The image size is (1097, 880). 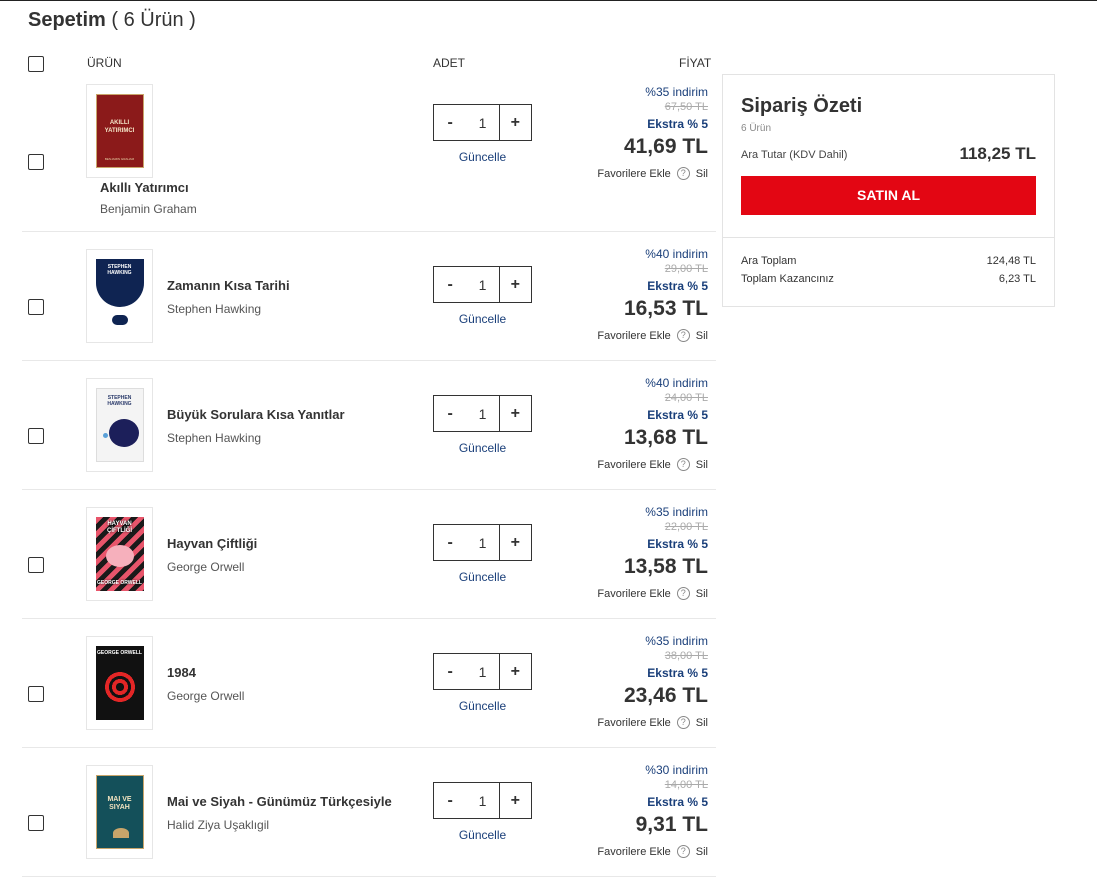 What do you see at coordinates (256, 414) in the screenshot?
I see `item-title: Büyük Sorulara Kısa Yanıtlar` at bounding box center [256, 414].